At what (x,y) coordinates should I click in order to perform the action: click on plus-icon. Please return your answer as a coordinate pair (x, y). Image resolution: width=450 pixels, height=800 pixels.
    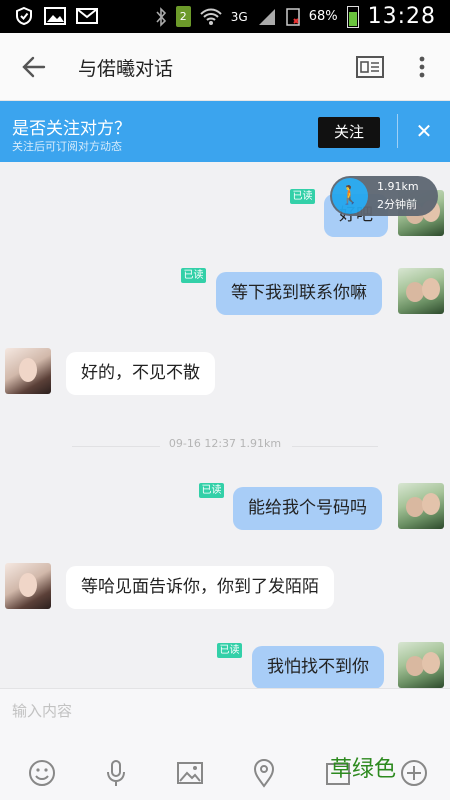
    Looking at the image, I should click on (414, 773).